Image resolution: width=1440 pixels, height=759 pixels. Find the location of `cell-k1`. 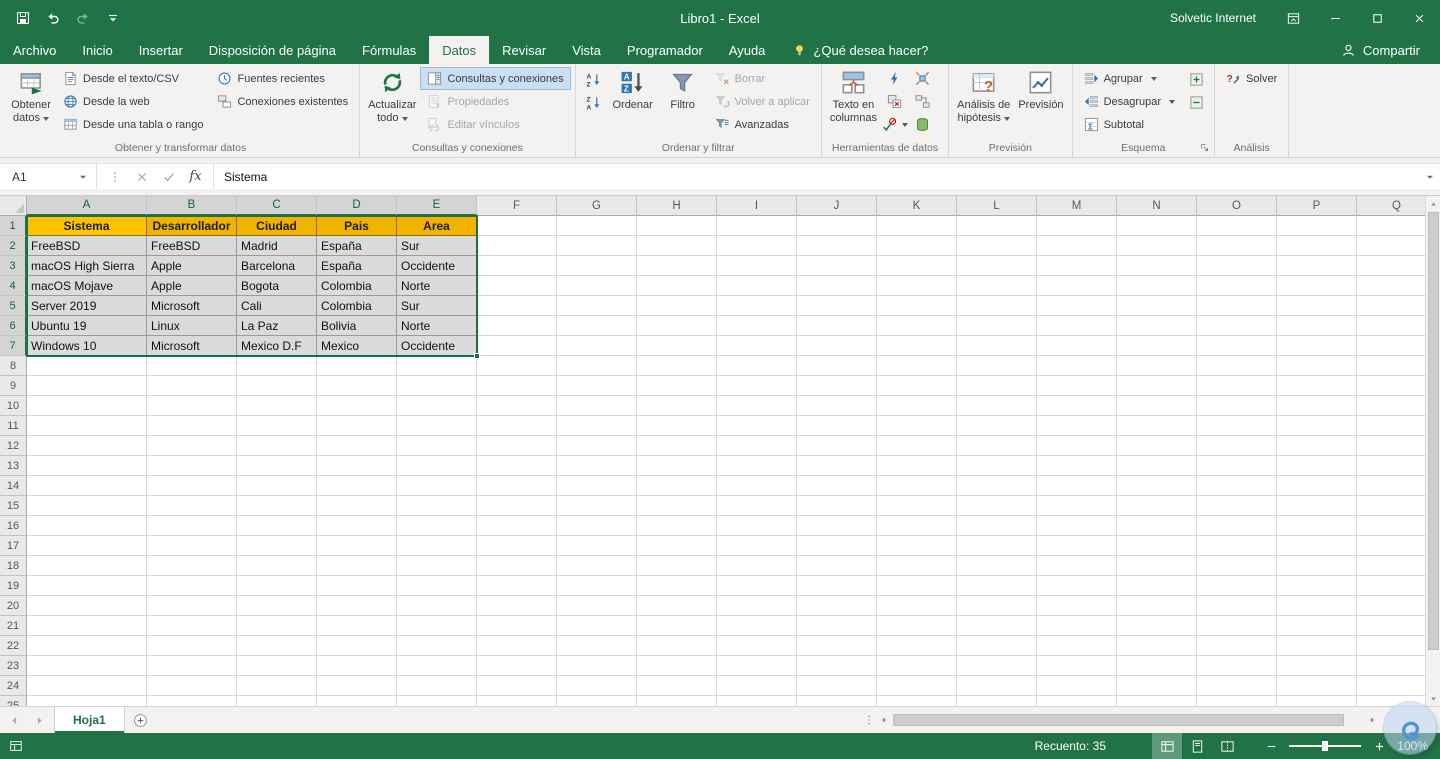

cell-k1 is located at coordinates (917, 226).